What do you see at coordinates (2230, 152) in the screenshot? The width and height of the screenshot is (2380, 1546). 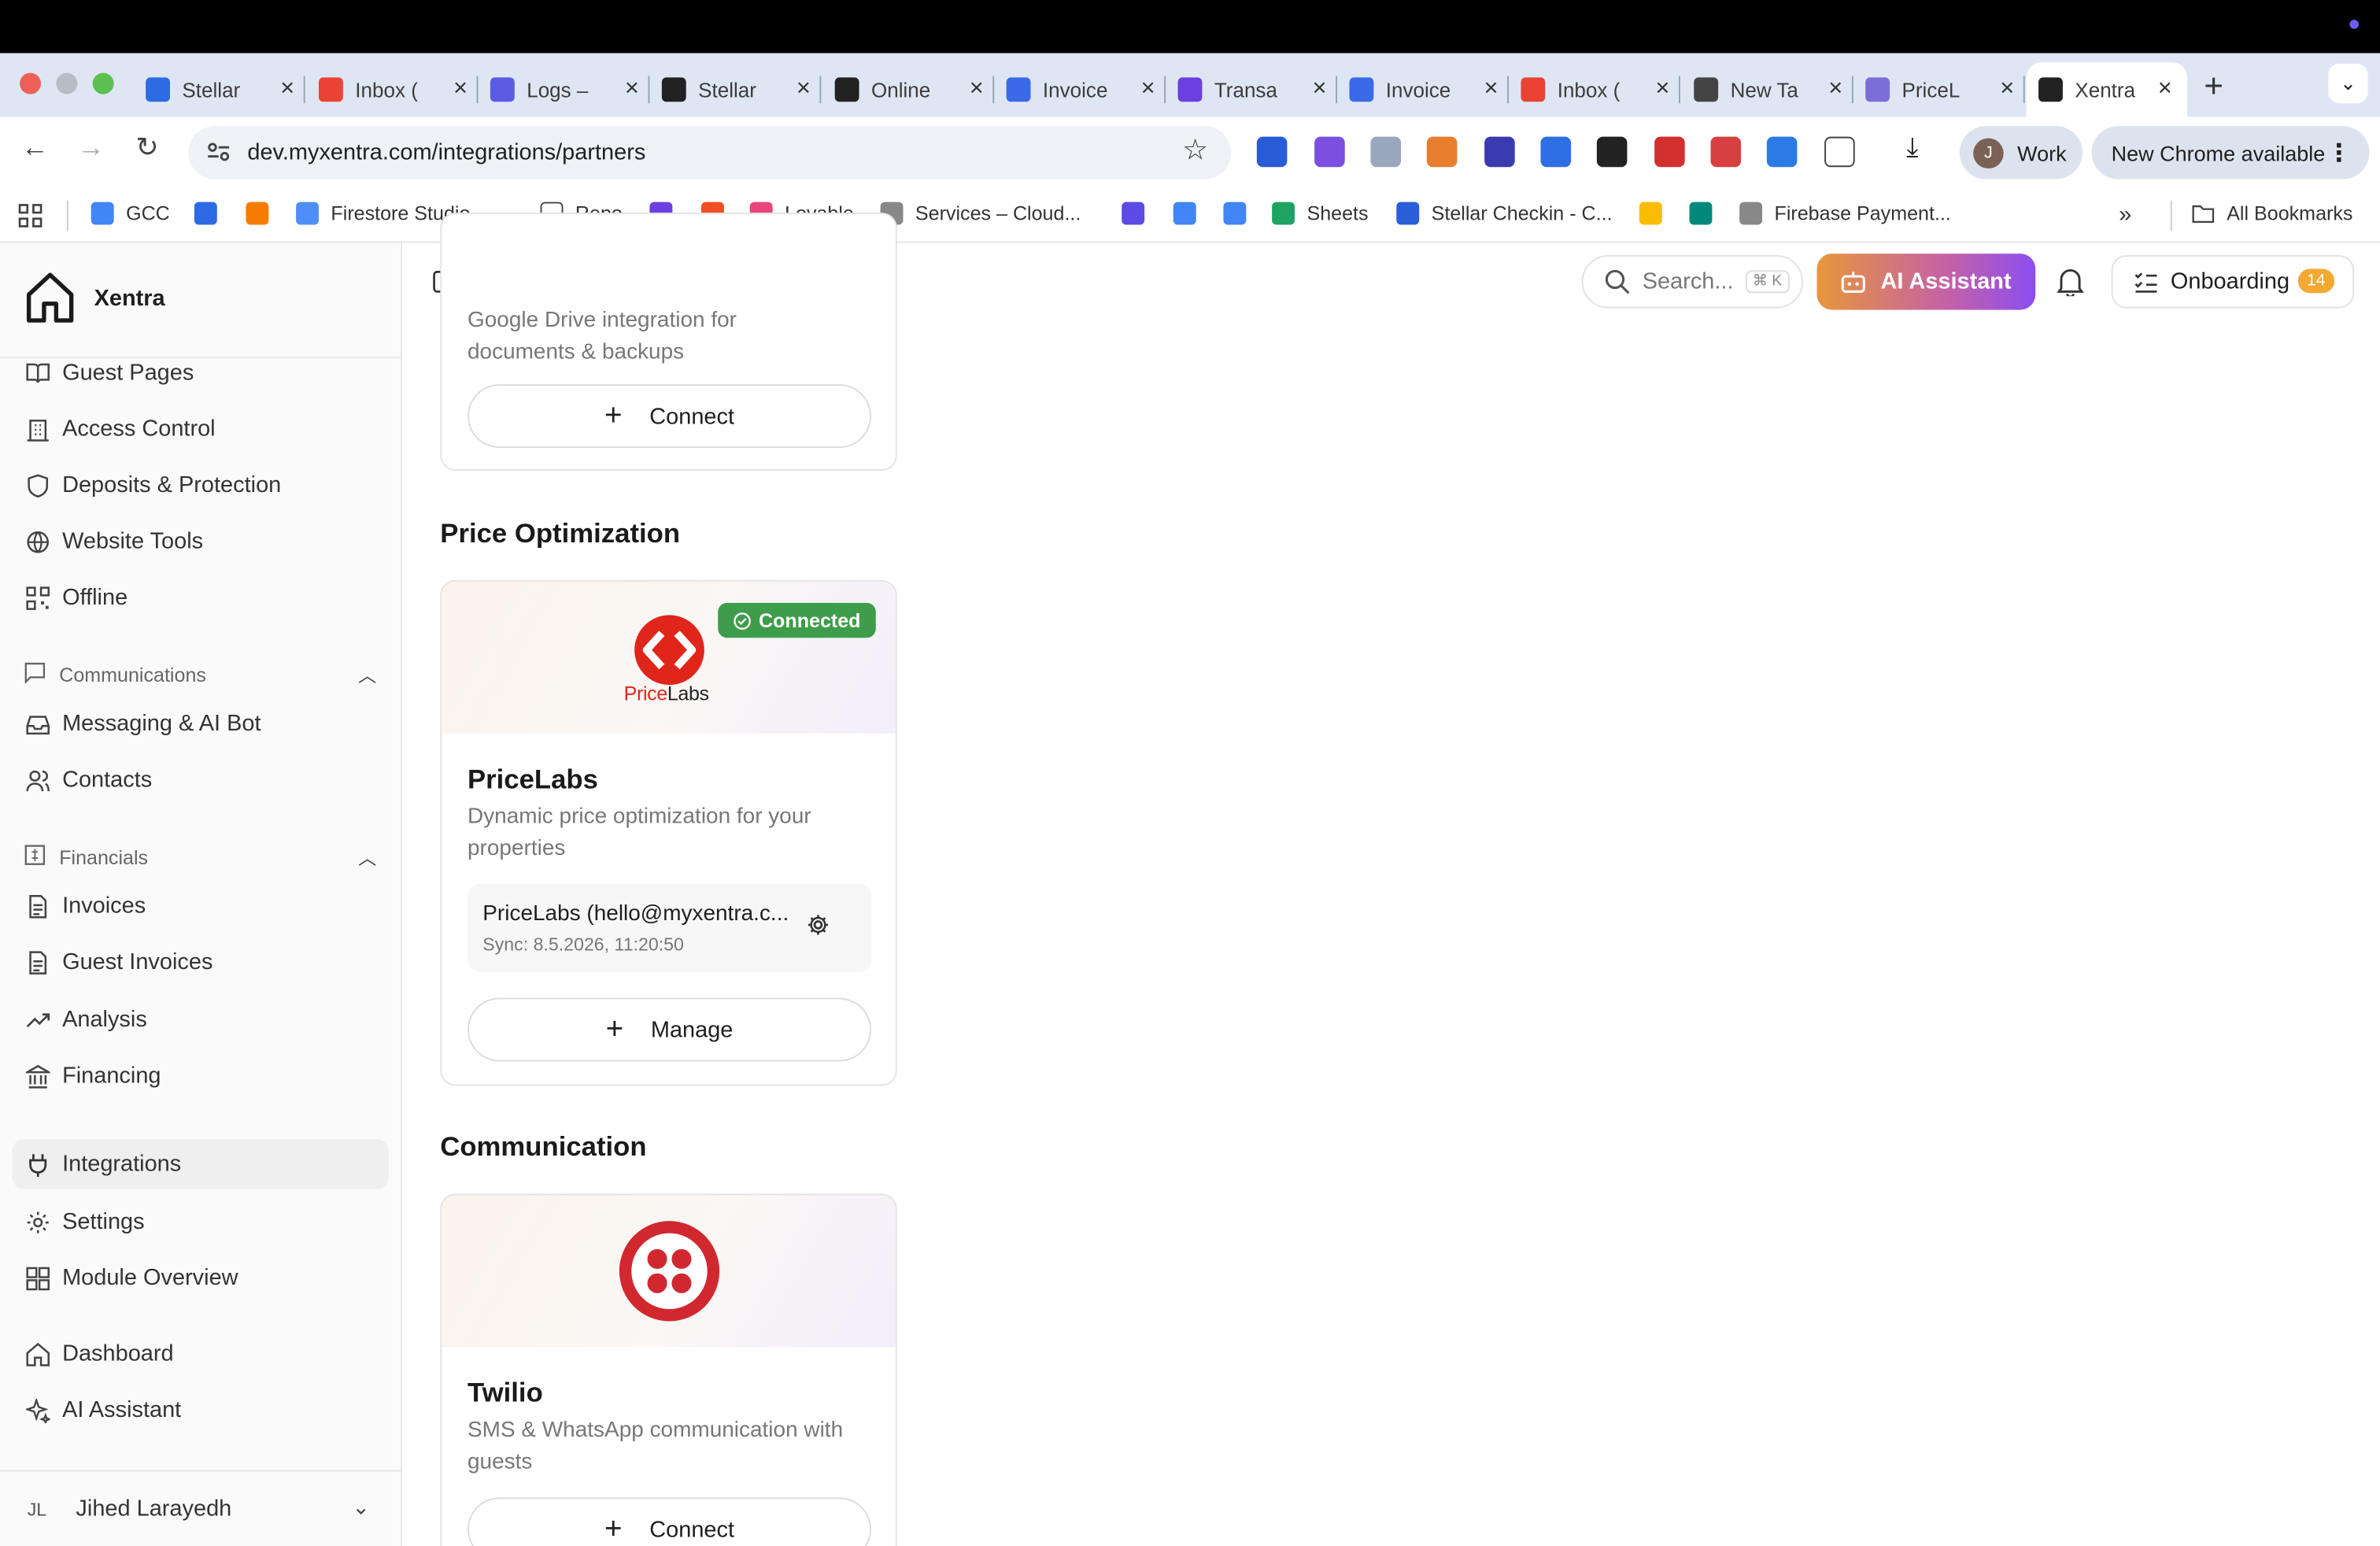 I see `new-chrome-available-button: New Chrome available ⋮` at bounding box center [2230, 152].